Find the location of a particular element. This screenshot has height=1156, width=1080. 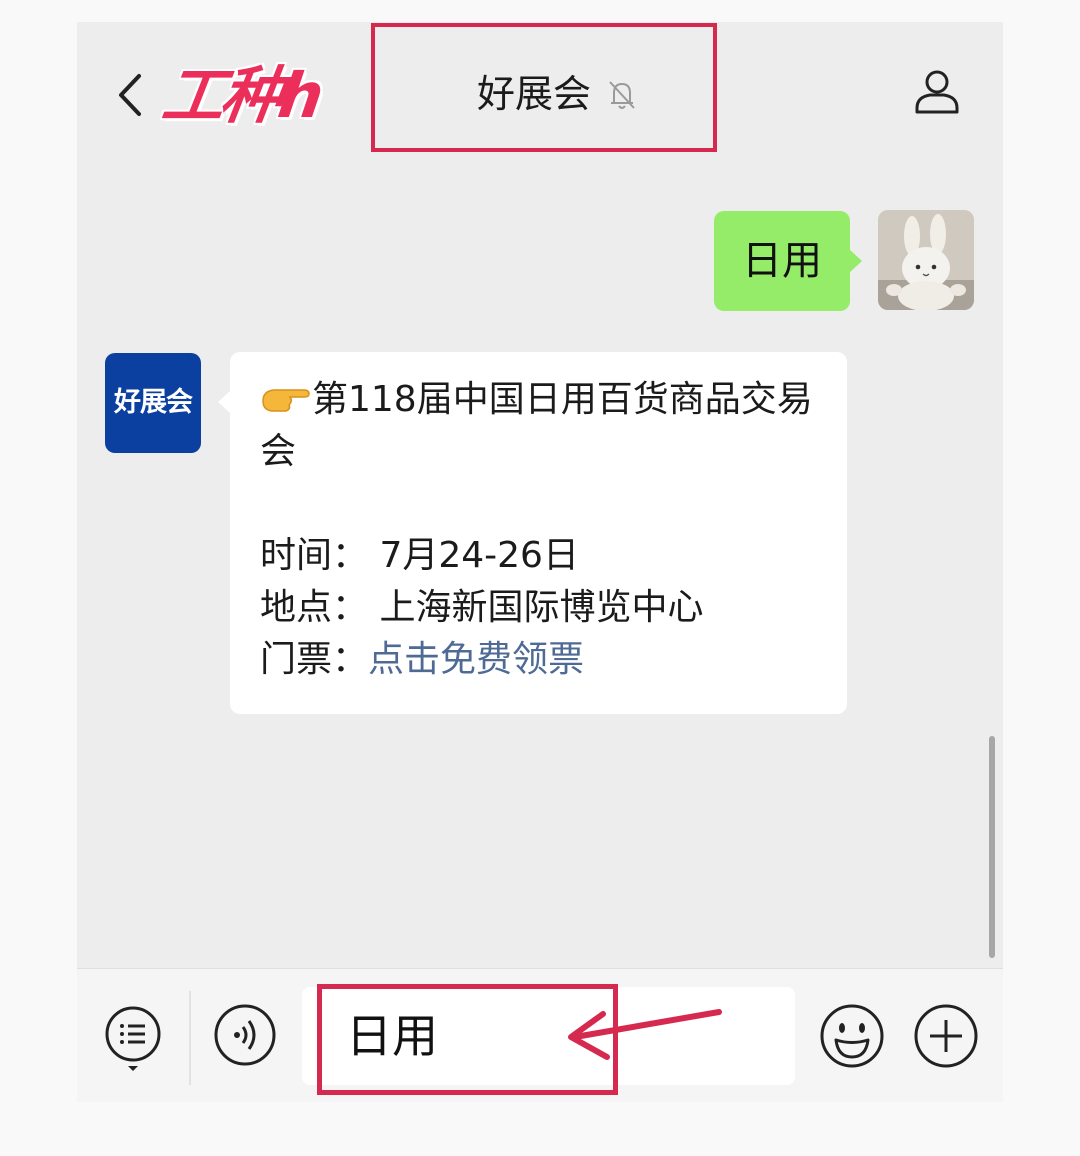

emoji-icon is located at coordinates (852, 1036).